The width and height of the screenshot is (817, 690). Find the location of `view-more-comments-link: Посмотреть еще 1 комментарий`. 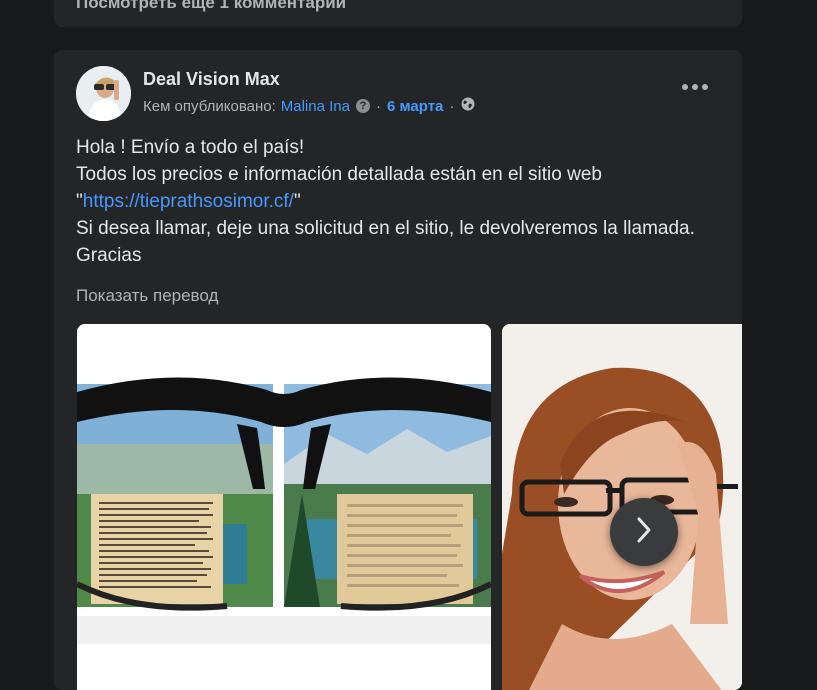

view-more-comments-link: Посмотреть еще 1 комментарий is located at coordinates (211, 6).